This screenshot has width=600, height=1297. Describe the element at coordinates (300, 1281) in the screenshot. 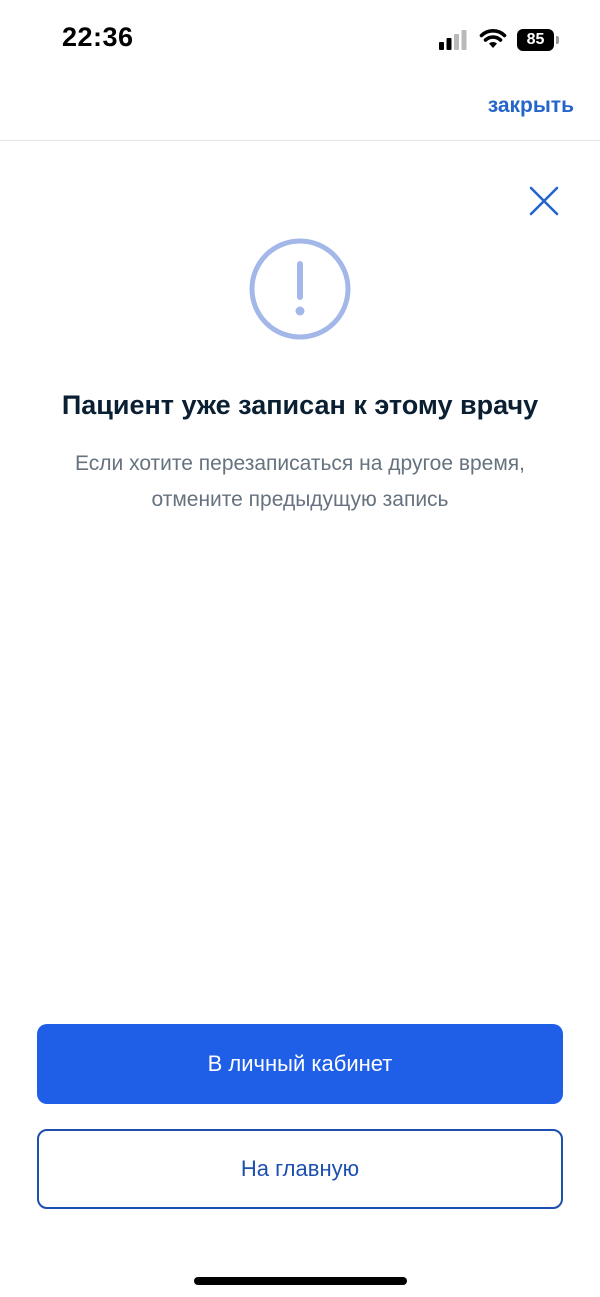

I see `home-indicator` at that location.